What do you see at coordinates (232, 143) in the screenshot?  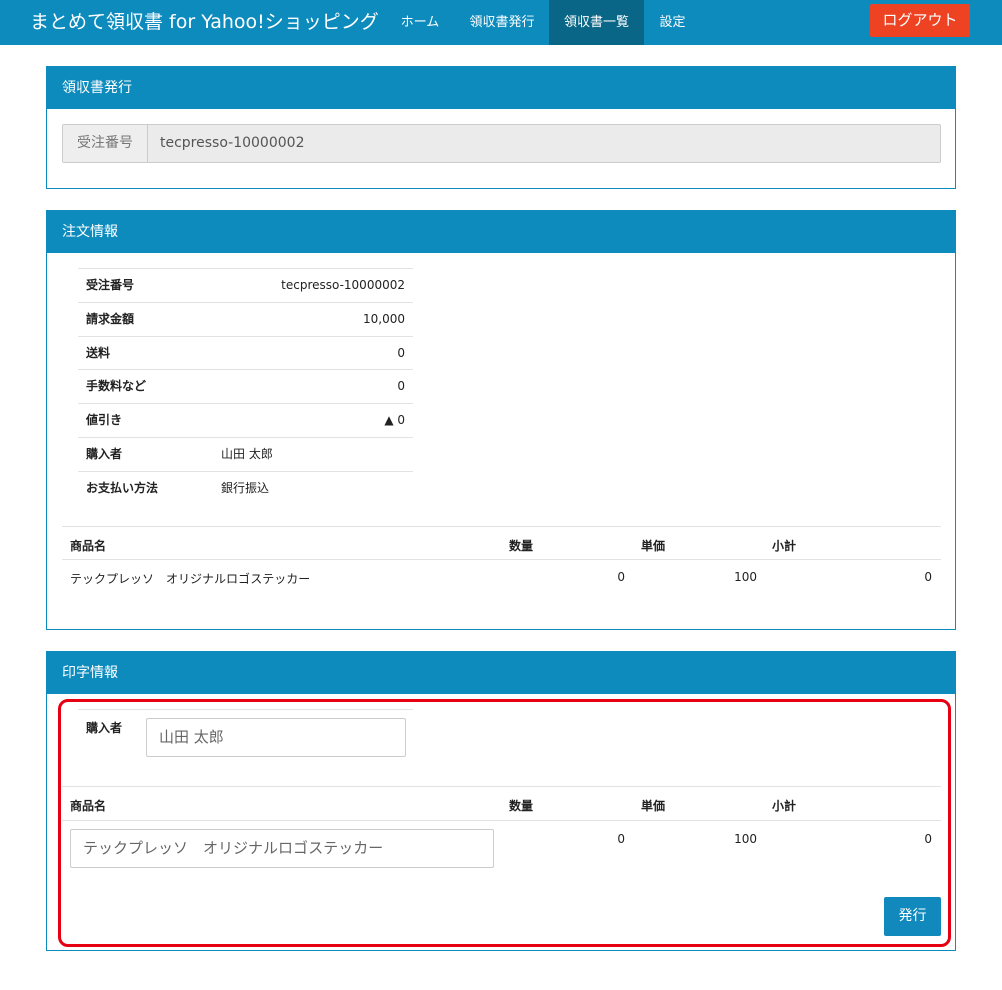 I see `order-number-value: tecpresso-10000002` at bounding box center [232, 143].